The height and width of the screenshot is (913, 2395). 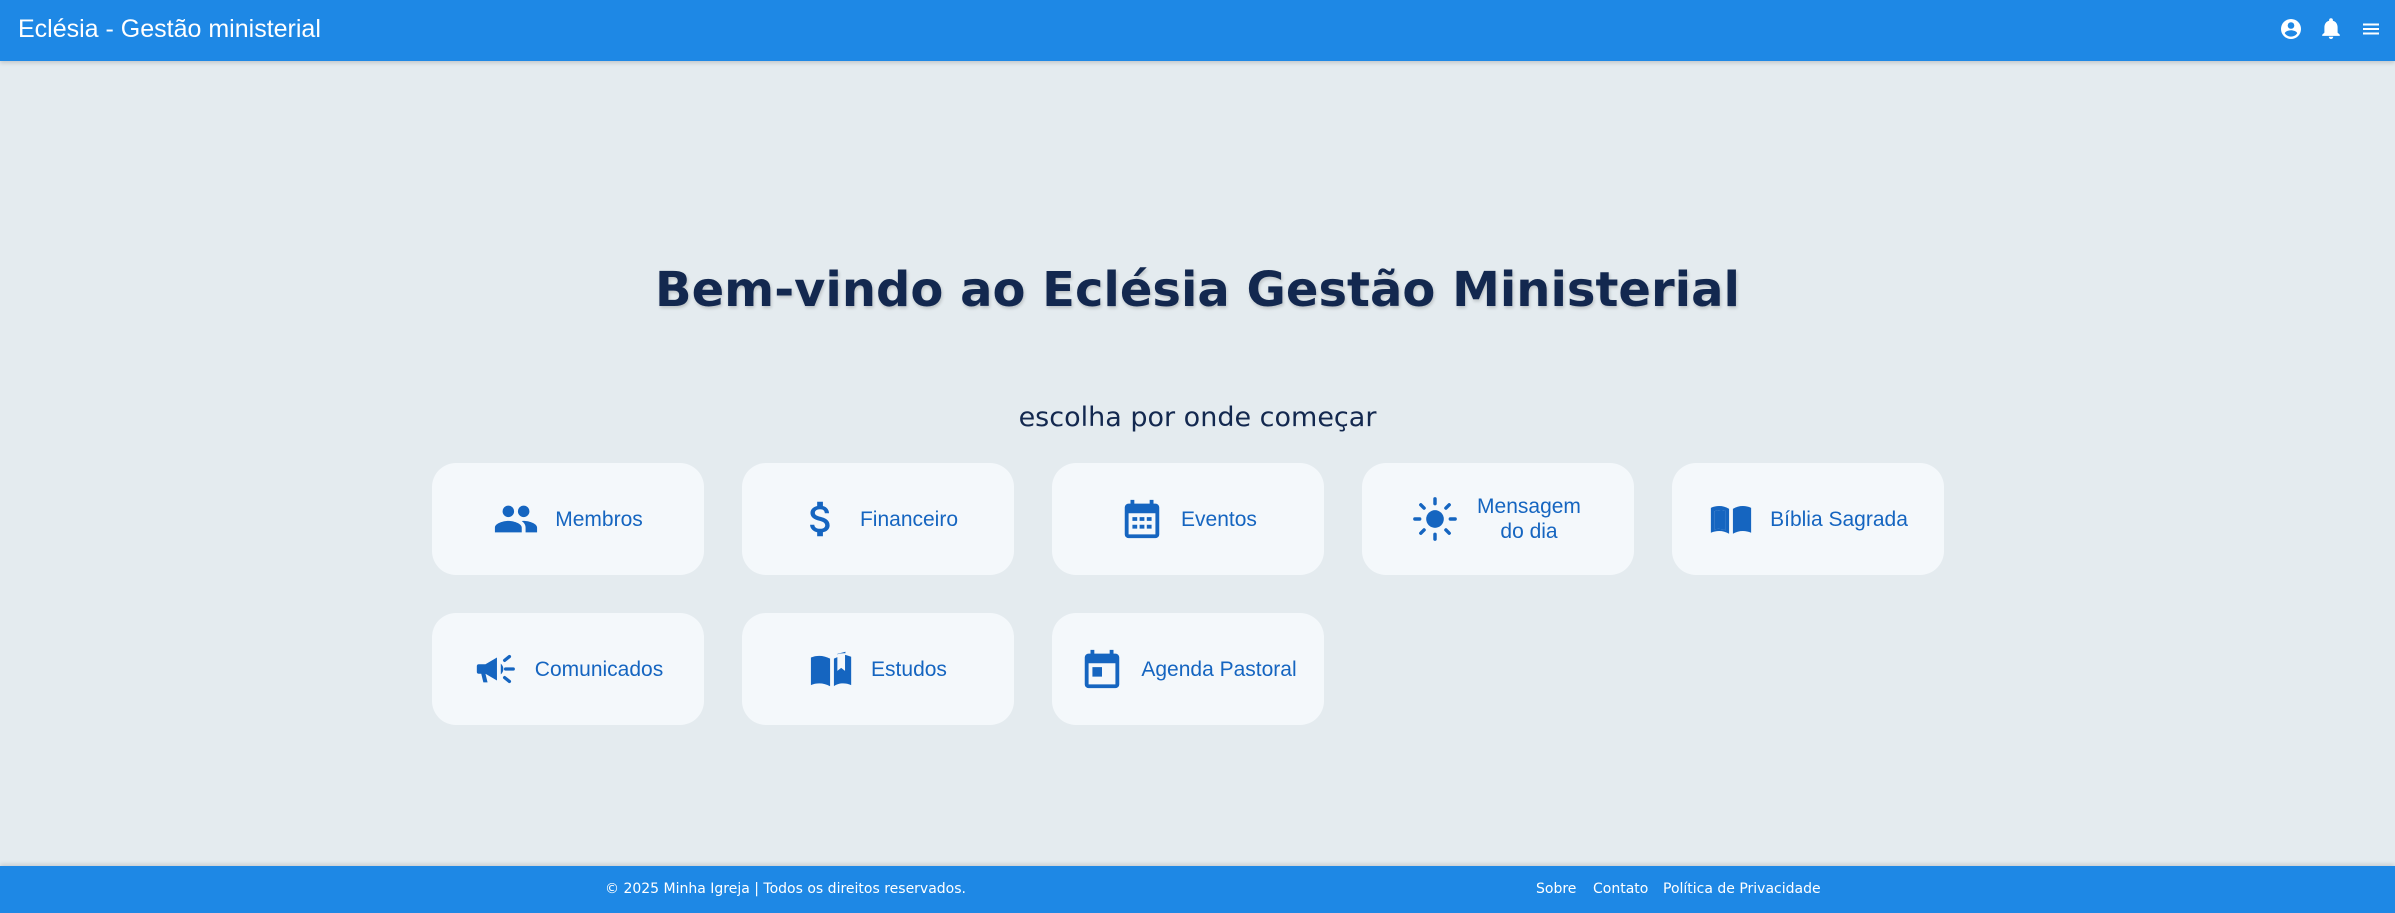 What do you see at coordinates (516, 519) in the screenshot?
I see `people-icon` at bounding box center [516, 519].